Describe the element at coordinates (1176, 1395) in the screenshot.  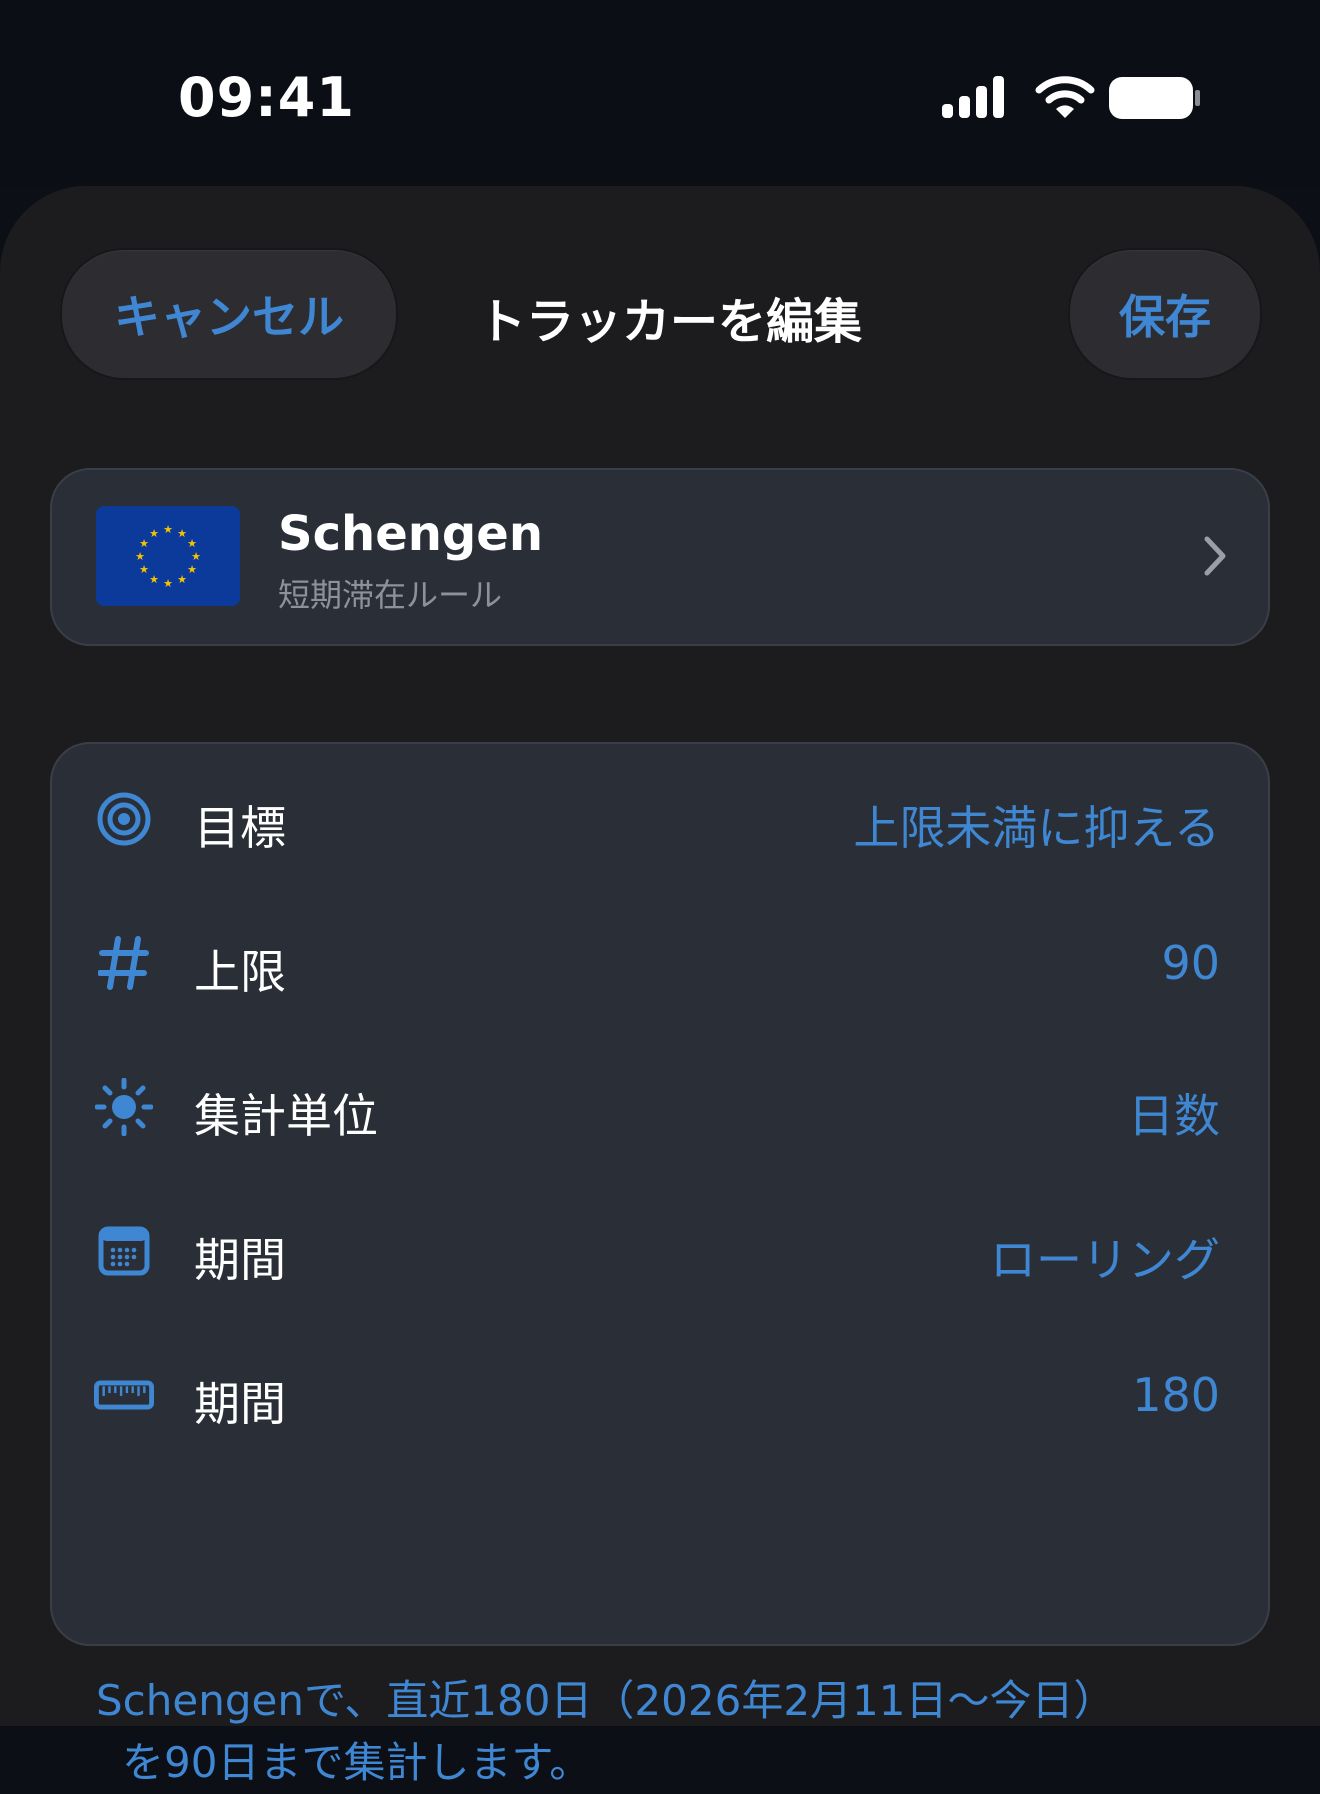
I see `setting-value: 180` at that location.